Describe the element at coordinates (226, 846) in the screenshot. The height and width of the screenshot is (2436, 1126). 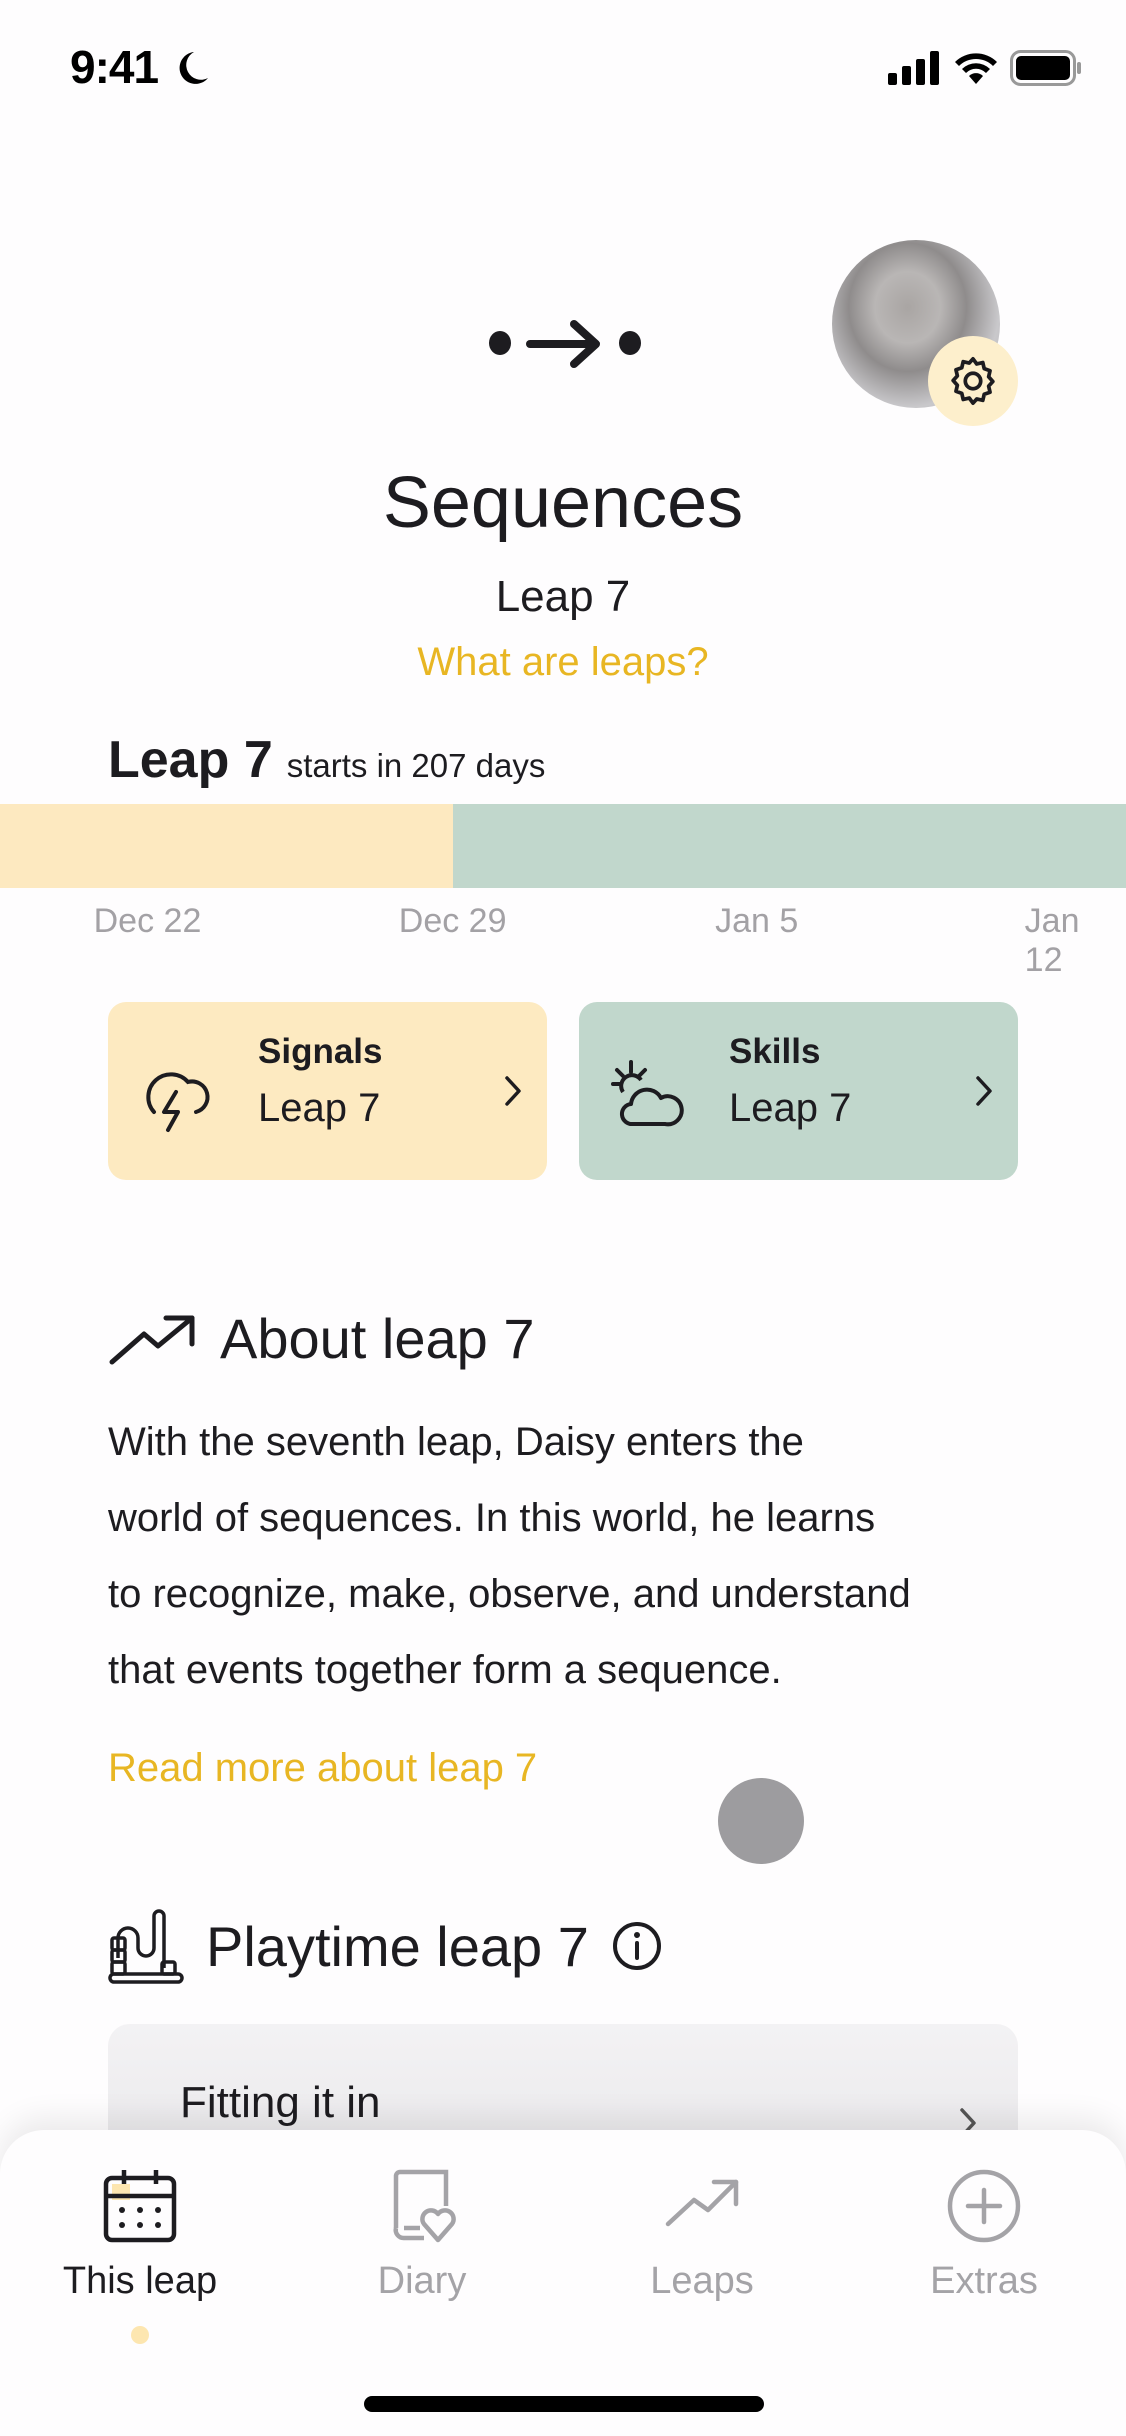
I see `timeline-segment-signals-phase` at that location.